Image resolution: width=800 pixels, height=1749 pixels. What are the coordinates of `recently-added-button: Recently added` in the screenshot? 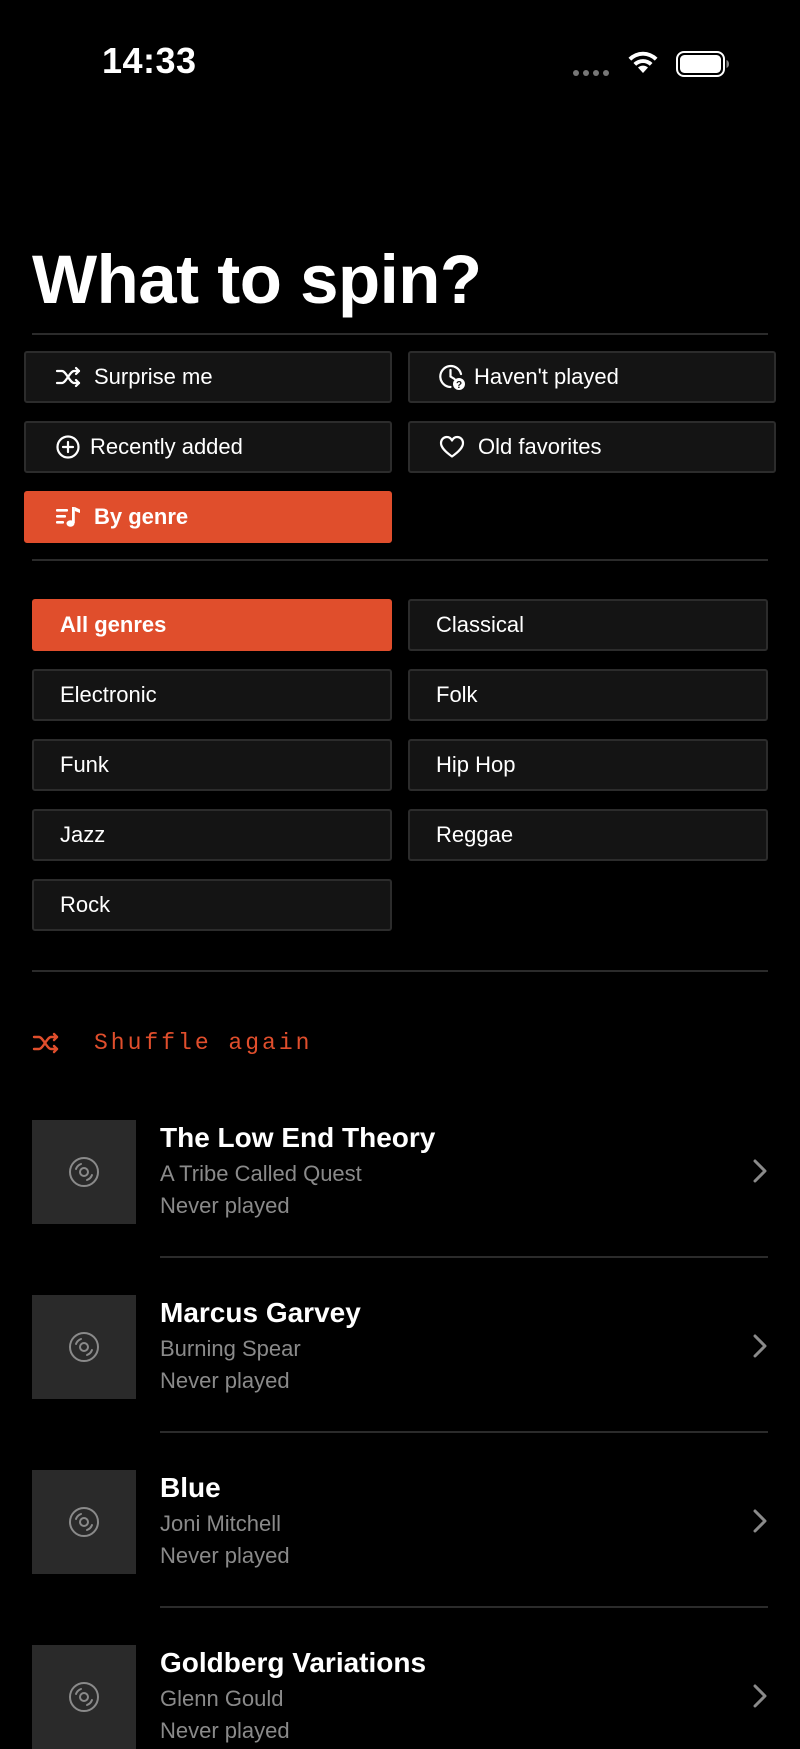 It's located at (208, 447).